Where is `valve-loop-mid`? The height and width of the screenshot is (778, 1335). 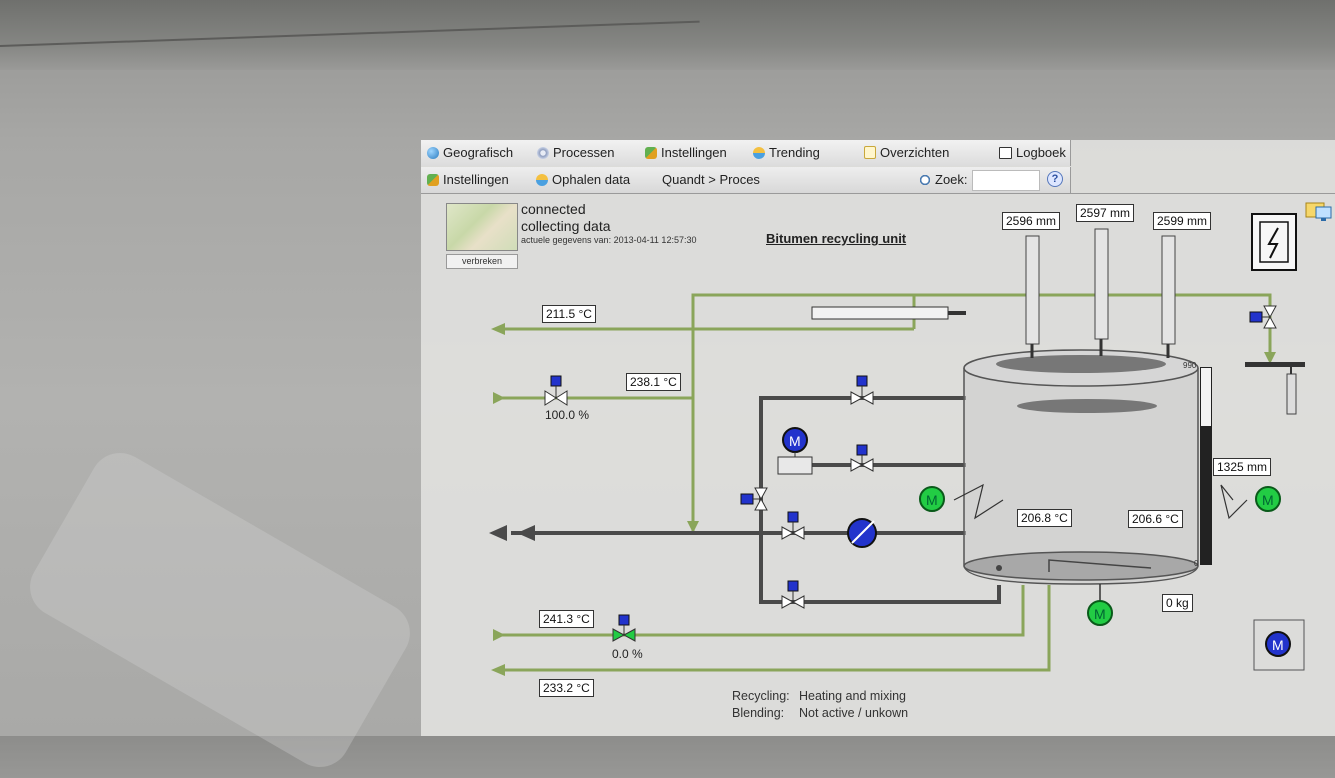 valve-loop-mid is located at coordinates (862, 458).